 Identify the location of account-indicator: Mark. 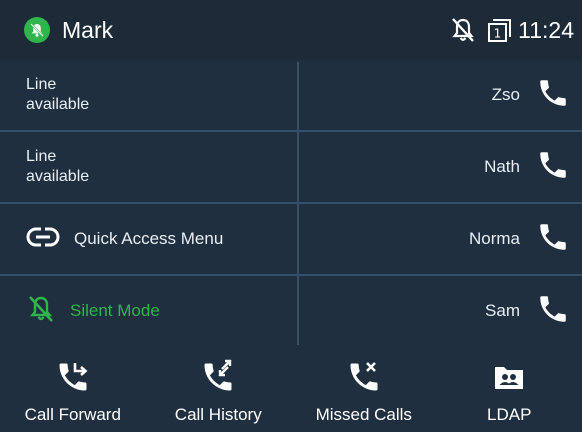
(68, 30).